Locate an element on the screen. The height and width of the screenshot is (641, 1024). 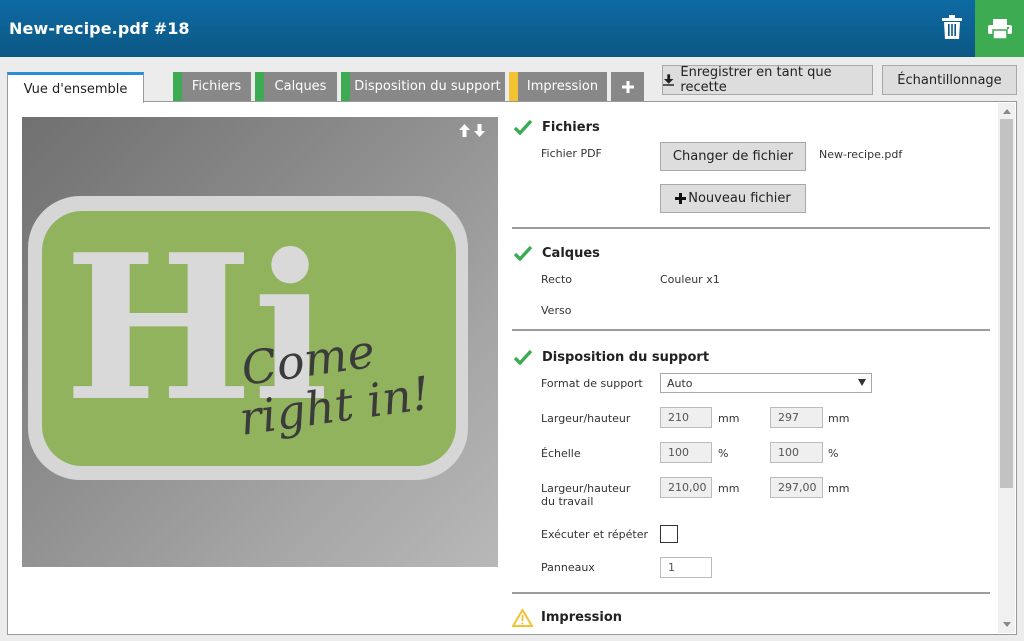
tab-print: Impression is located at coordinates (558, 86).